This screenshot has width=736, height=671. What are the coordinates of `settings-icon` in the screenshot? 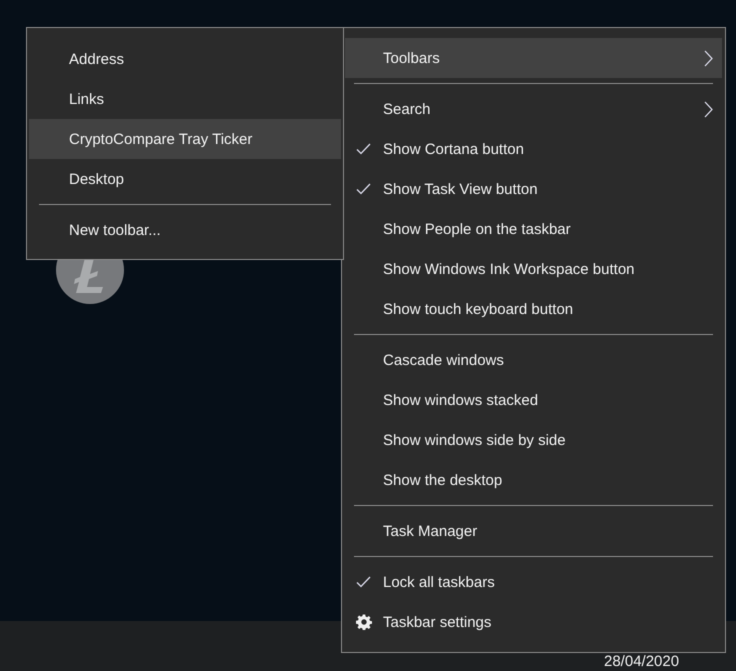 It's located at (364, 622).